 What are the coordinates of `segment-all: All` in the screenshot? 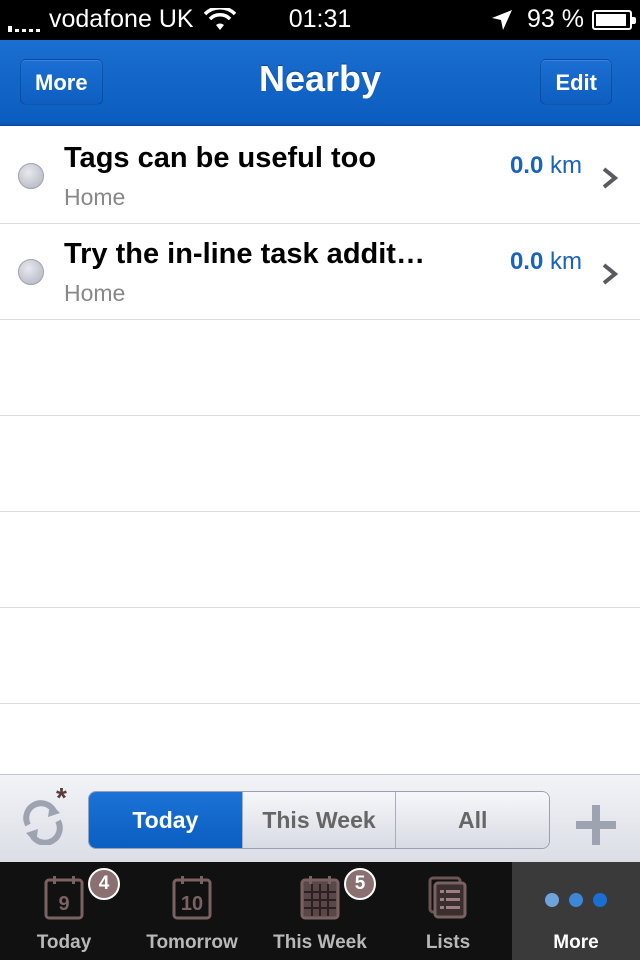 It's located at (472, 820).